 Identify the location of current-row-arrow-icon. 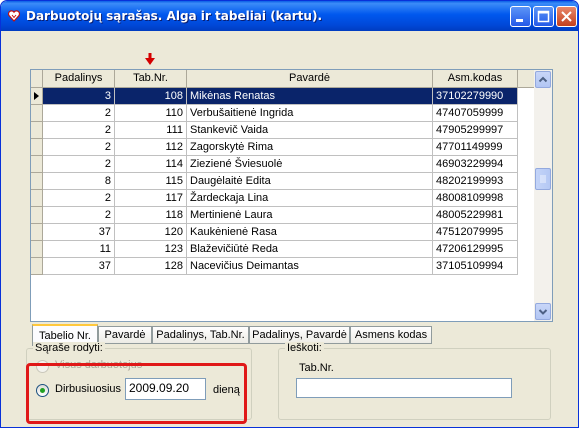
(36, 96).